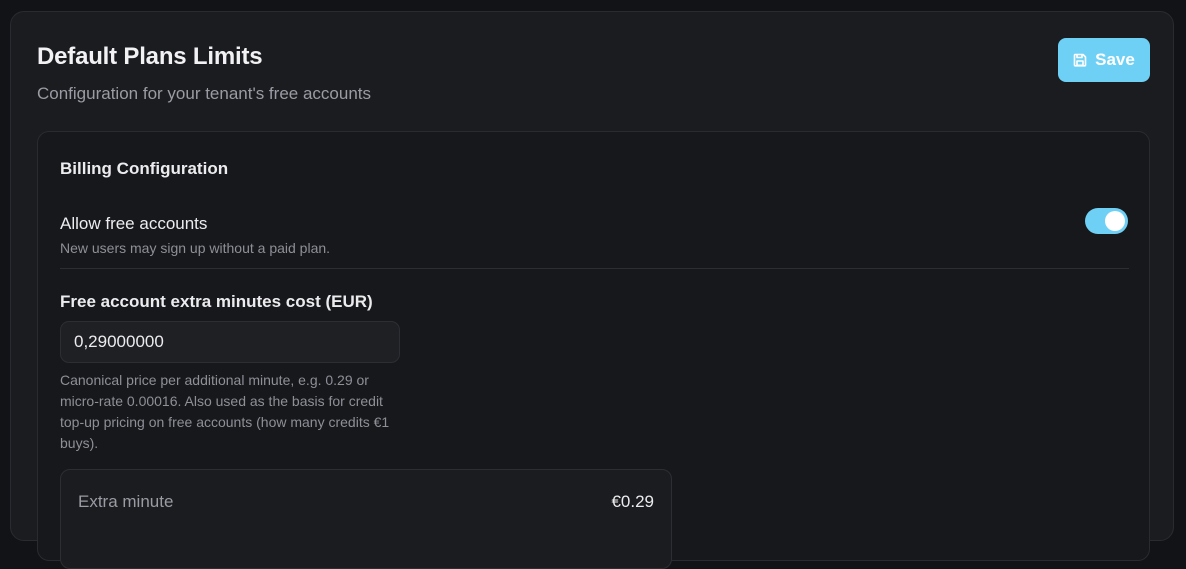 The height and width of the screenshot is (569, 1186). What do you see at coordinates (594, 268) in the screenshot?
I see `section-divider` at bounding box center [594, 268].